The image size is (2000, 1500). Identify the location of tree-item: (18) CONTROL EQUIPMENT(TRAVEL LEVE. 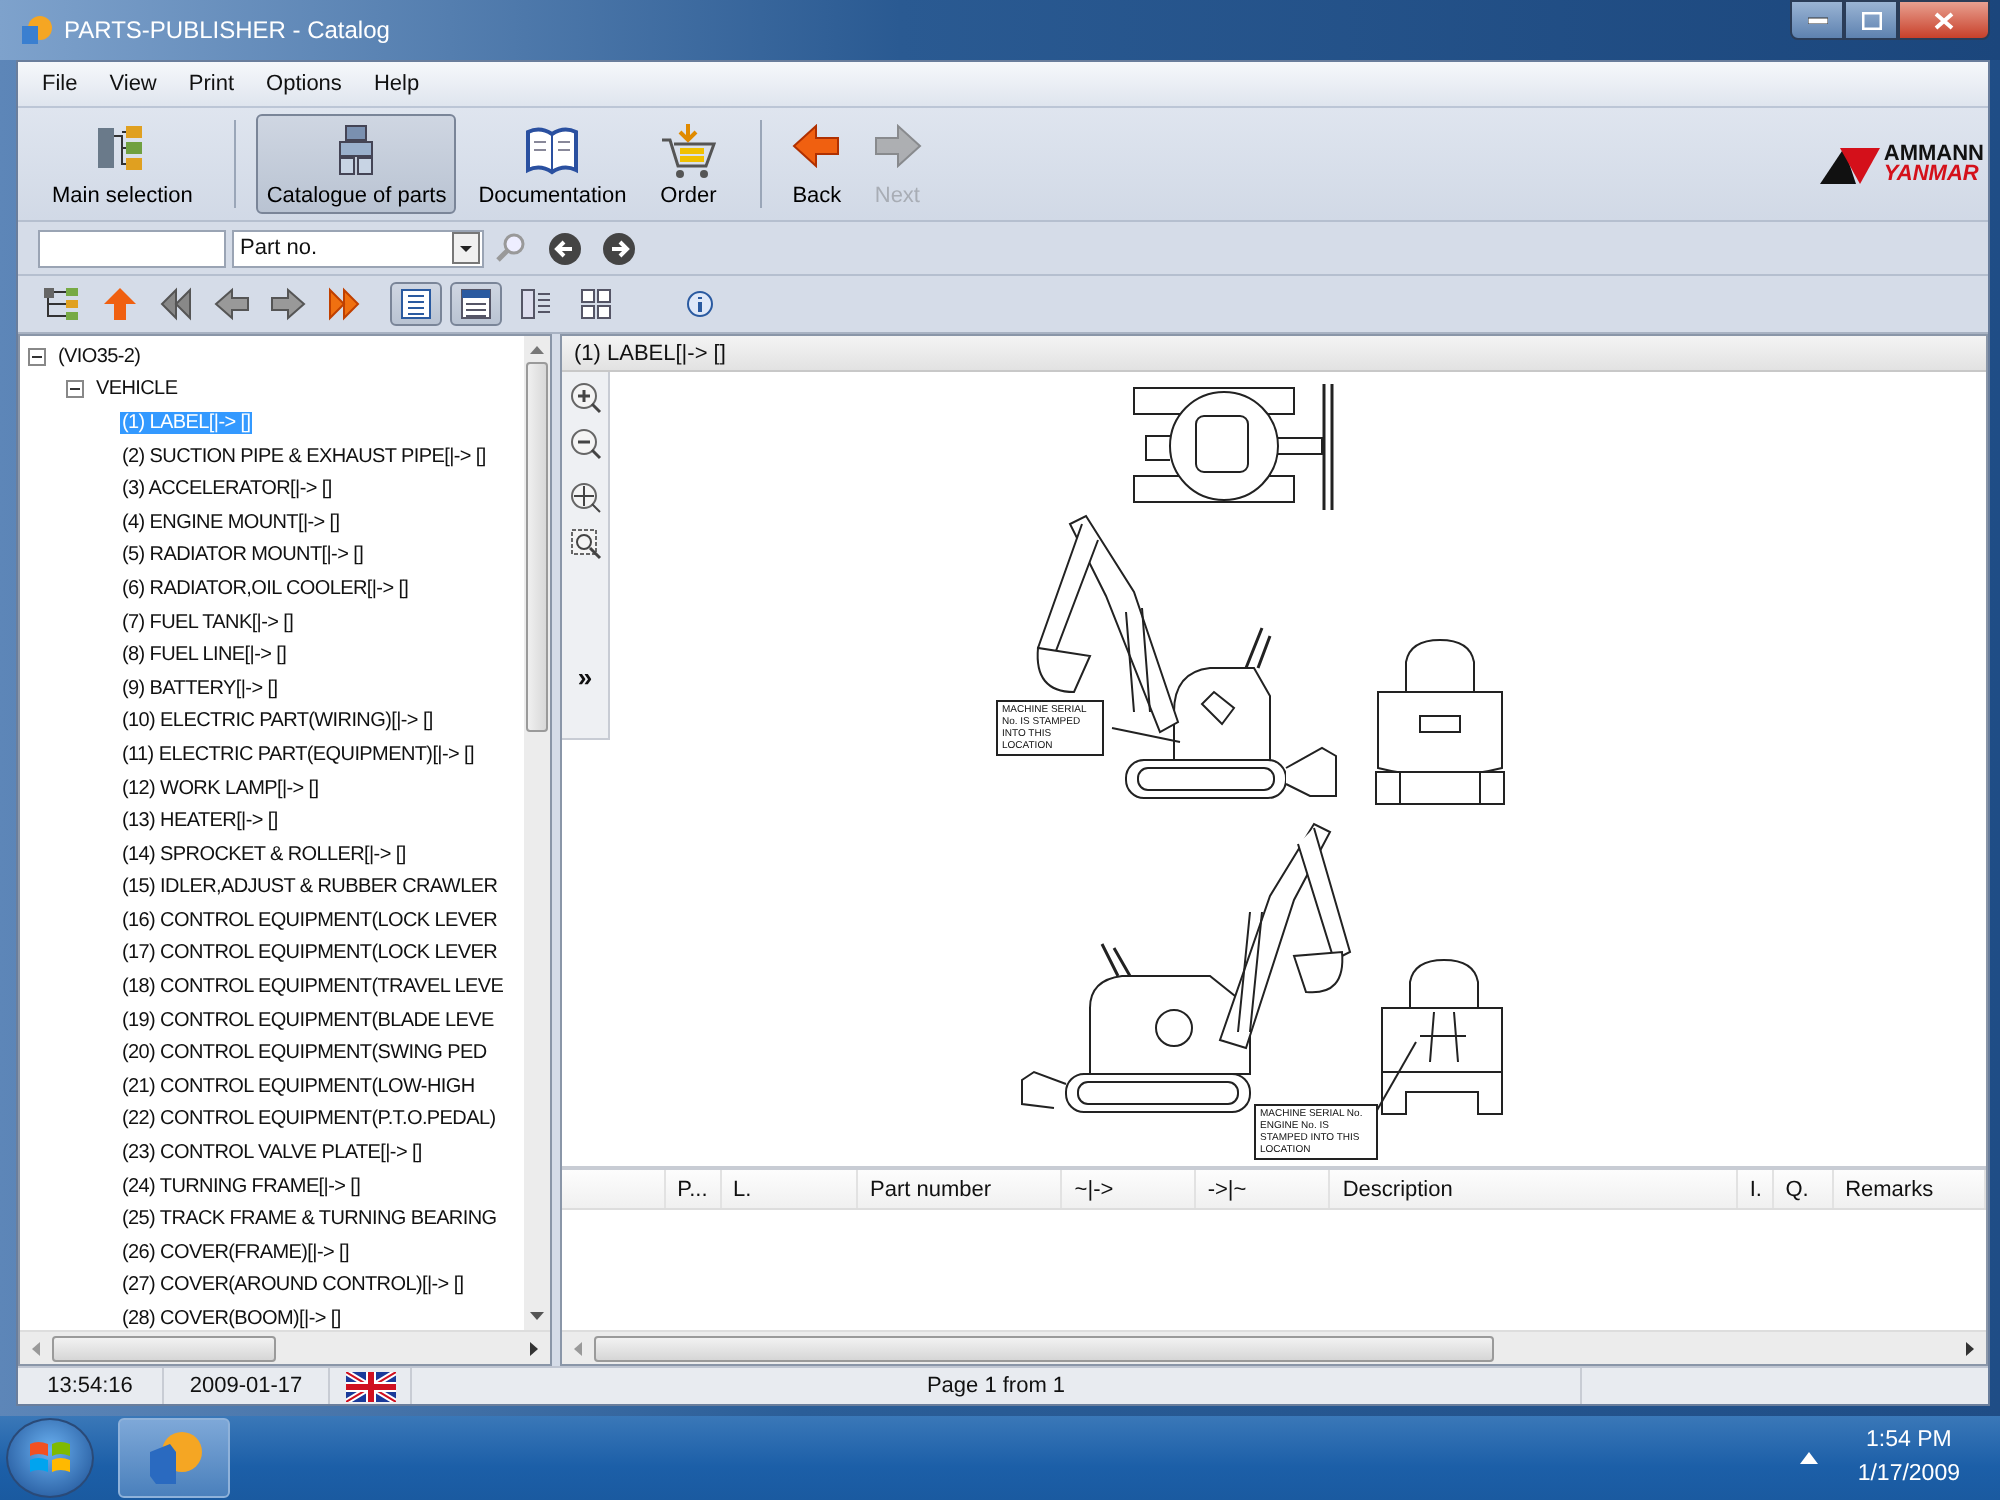
(313, 987).